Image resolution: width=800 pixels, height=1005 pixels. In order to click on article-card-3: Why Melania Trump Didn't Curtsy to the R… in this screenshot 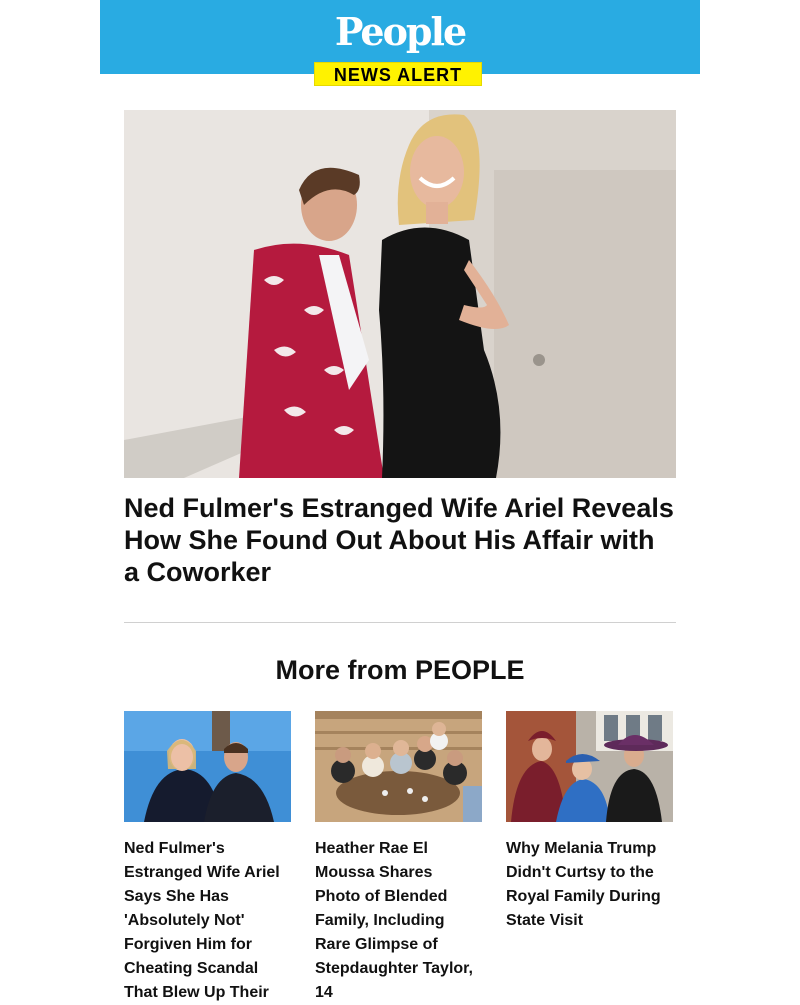, I will do `click(589, 822)`.